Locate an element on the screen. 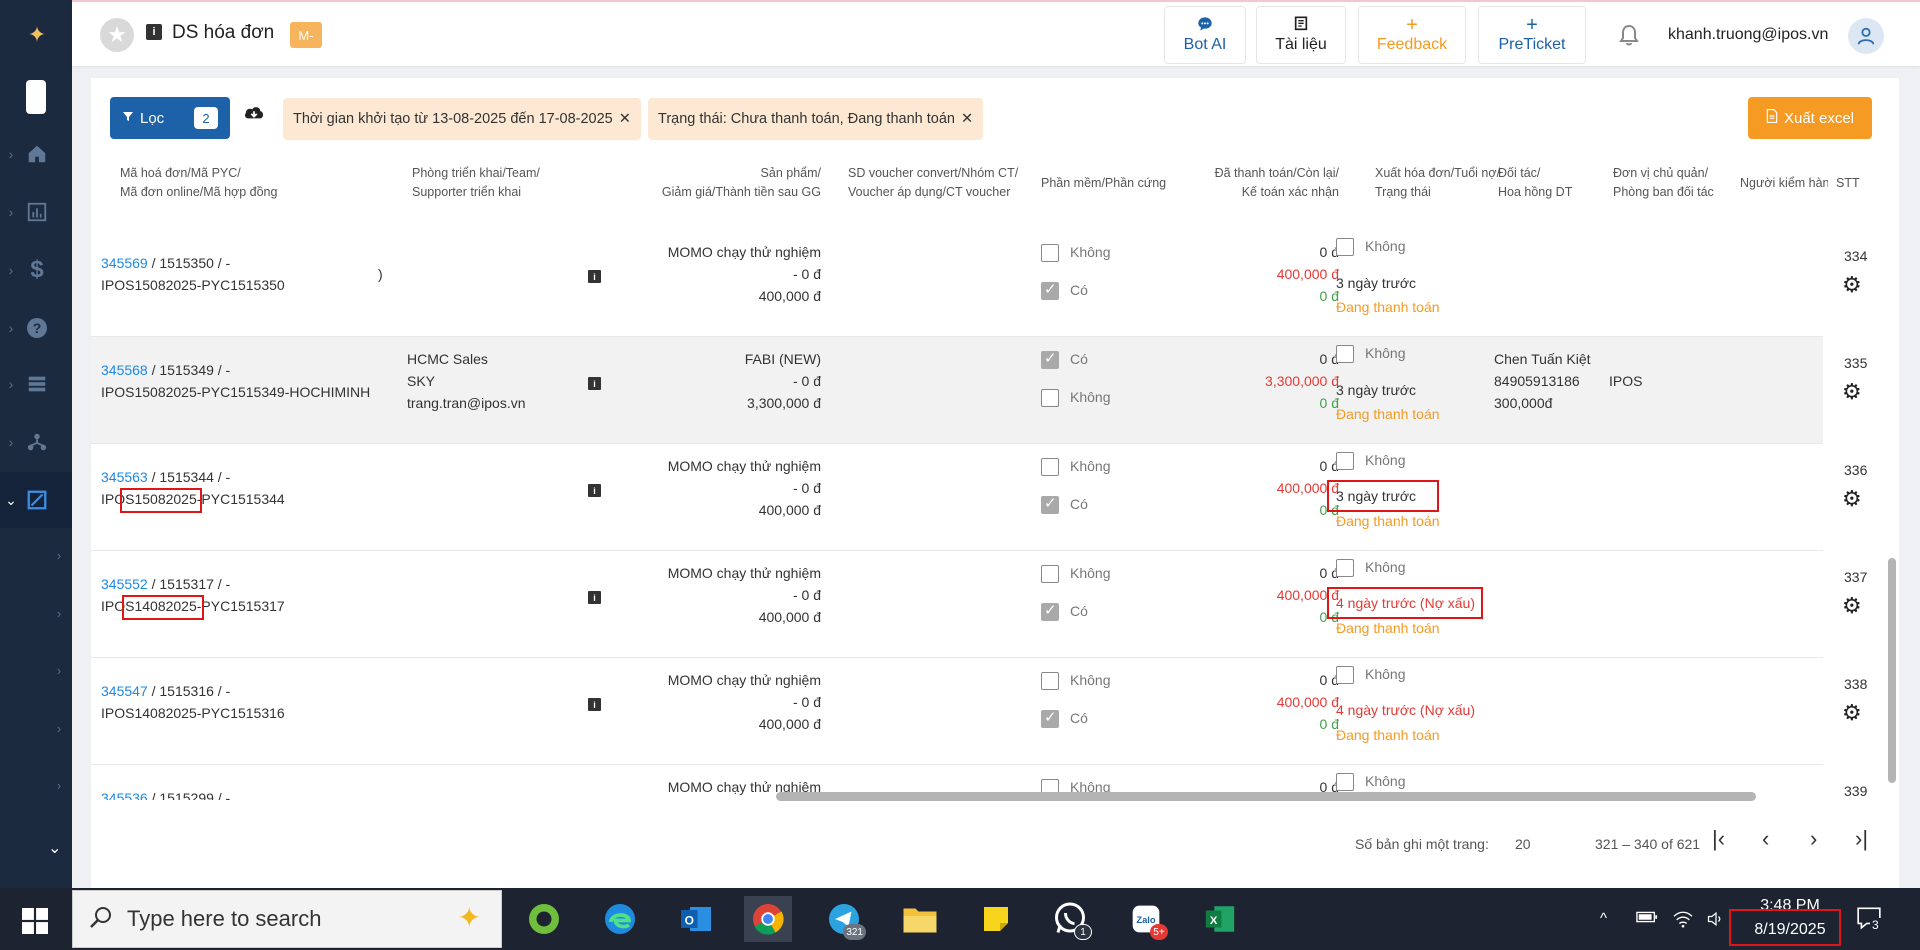 The width and height of the screenshot is (1920, 950). col-header-software-hardware: Phần mềm/Phần cứng is located at coordinates (1103, 183).